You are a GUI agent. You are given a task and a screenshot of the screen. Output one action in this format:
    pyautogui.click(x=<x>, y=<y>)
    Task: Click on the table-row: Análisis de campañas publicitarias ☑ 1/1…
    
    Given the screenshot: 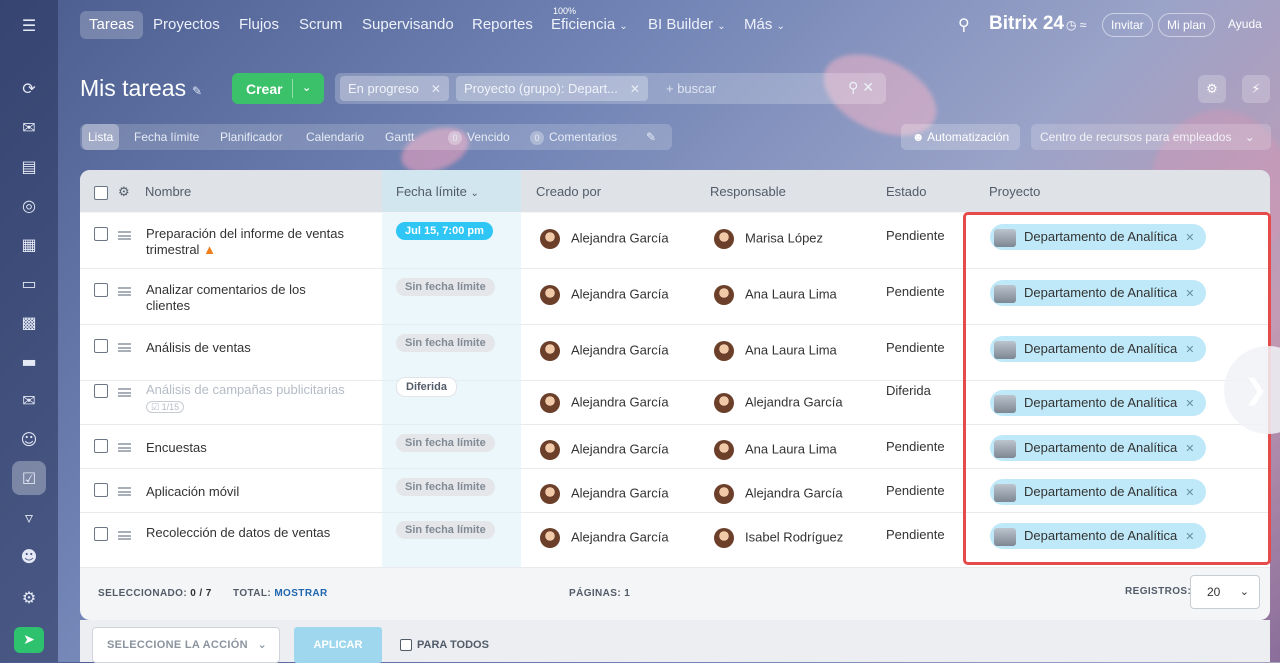 What is the action you would take?
    pyautogui.click(x=675, y=403)
    